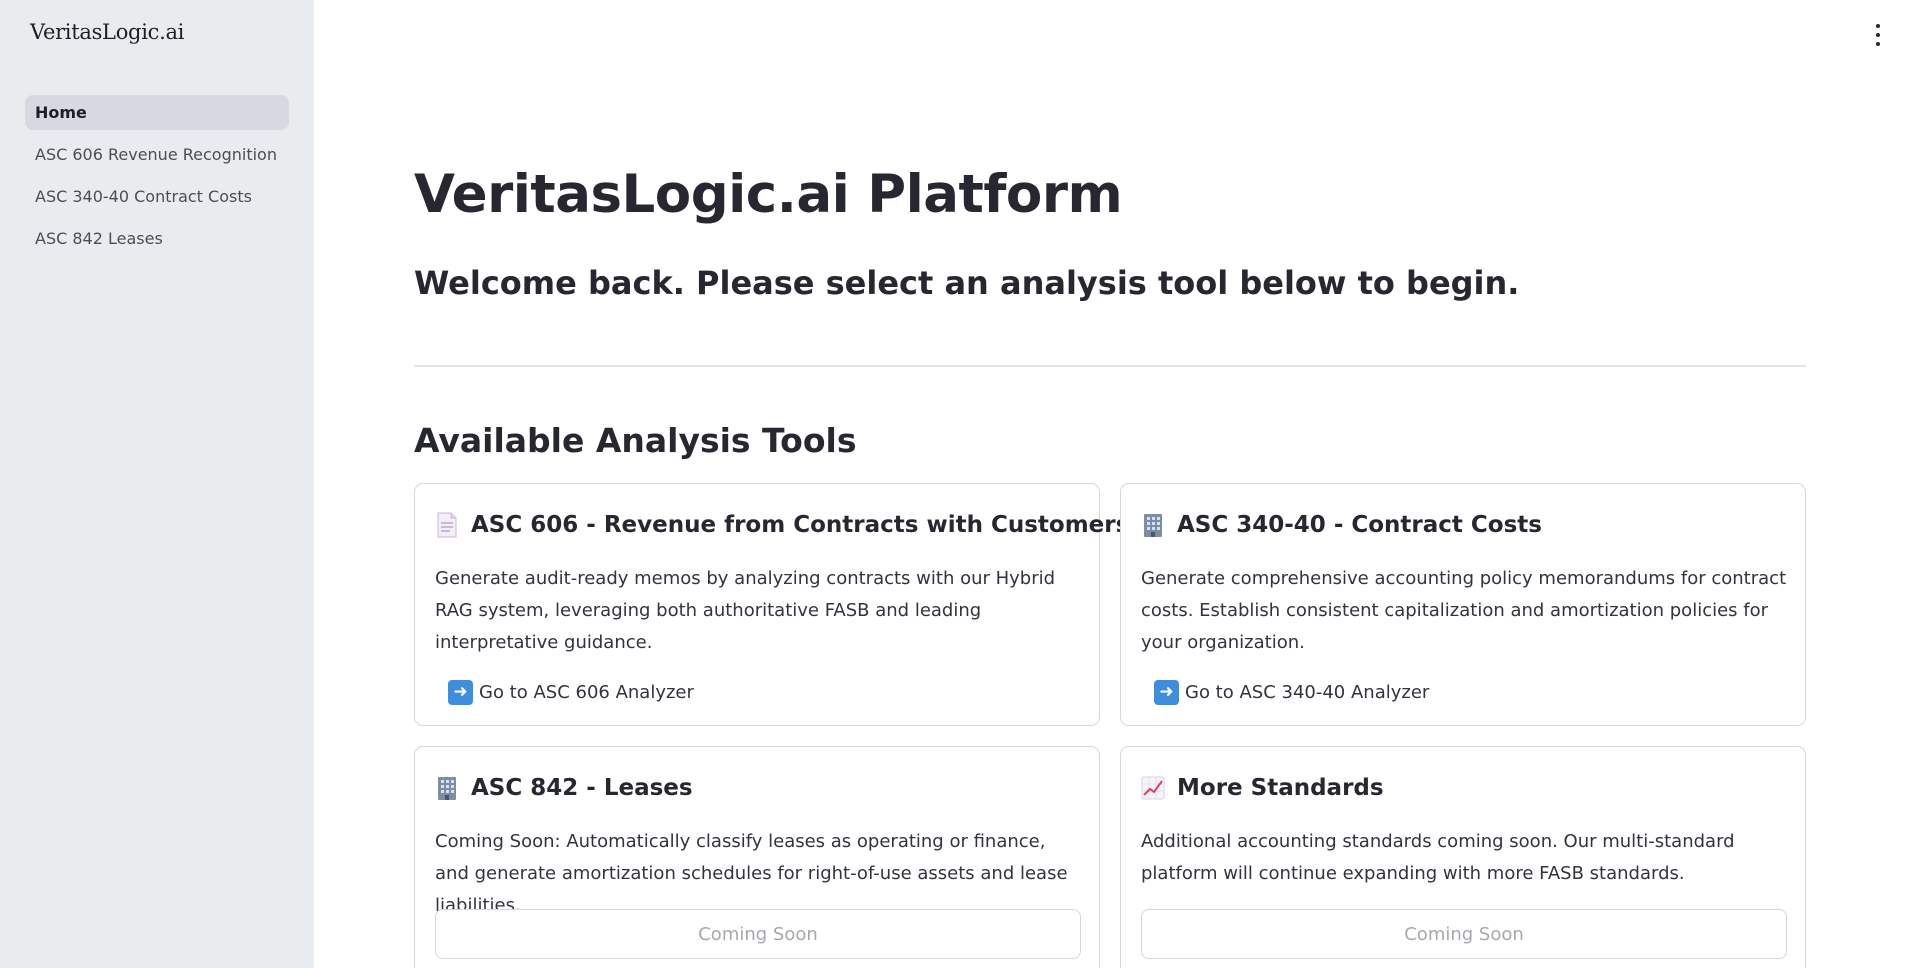  What do you see at coordinates (1878, 35) in the screenshot?
I see `kebab-menu-icon` at bounding box center [1878, 35].